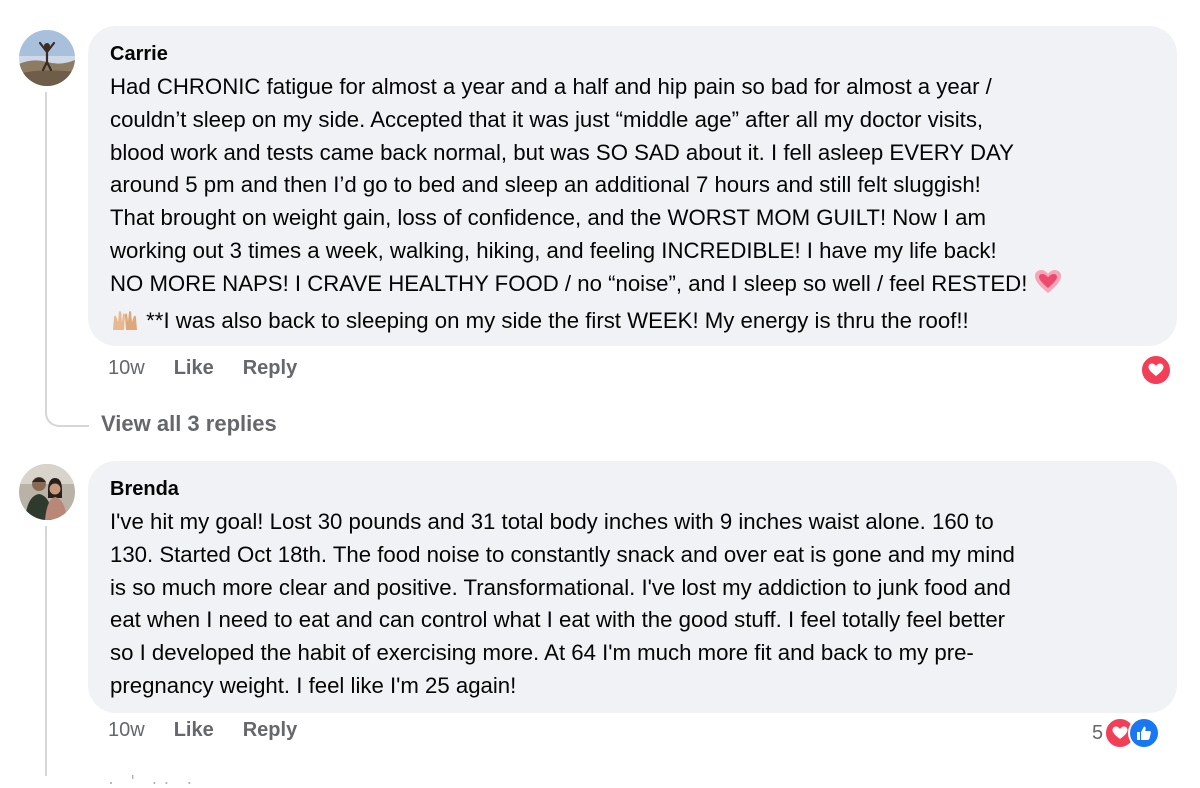  Describe the element at coordinates (1126, 733) in the screenshot. I see `reaction-summary: 5` at that location.